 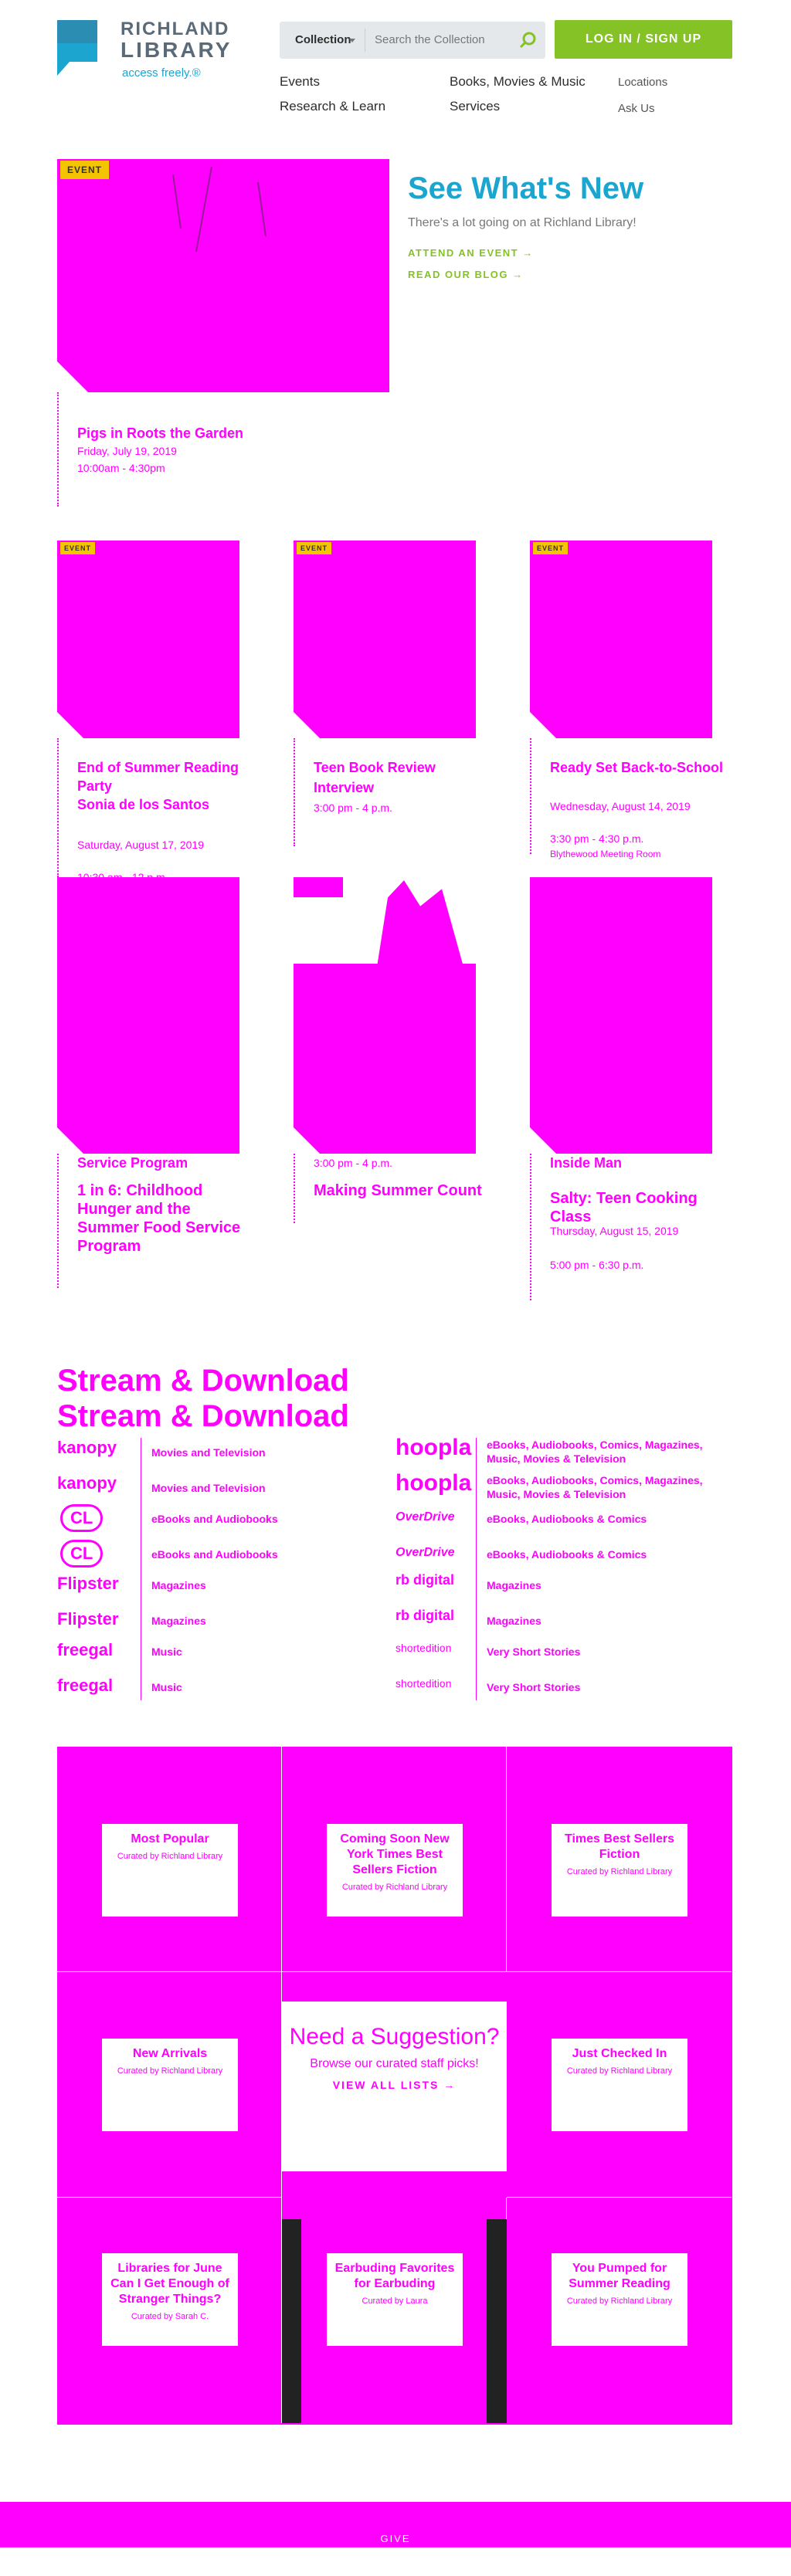 I want to click on list-card: New Arrivals Curated by Richland Library, so click(x=170, y=2085).